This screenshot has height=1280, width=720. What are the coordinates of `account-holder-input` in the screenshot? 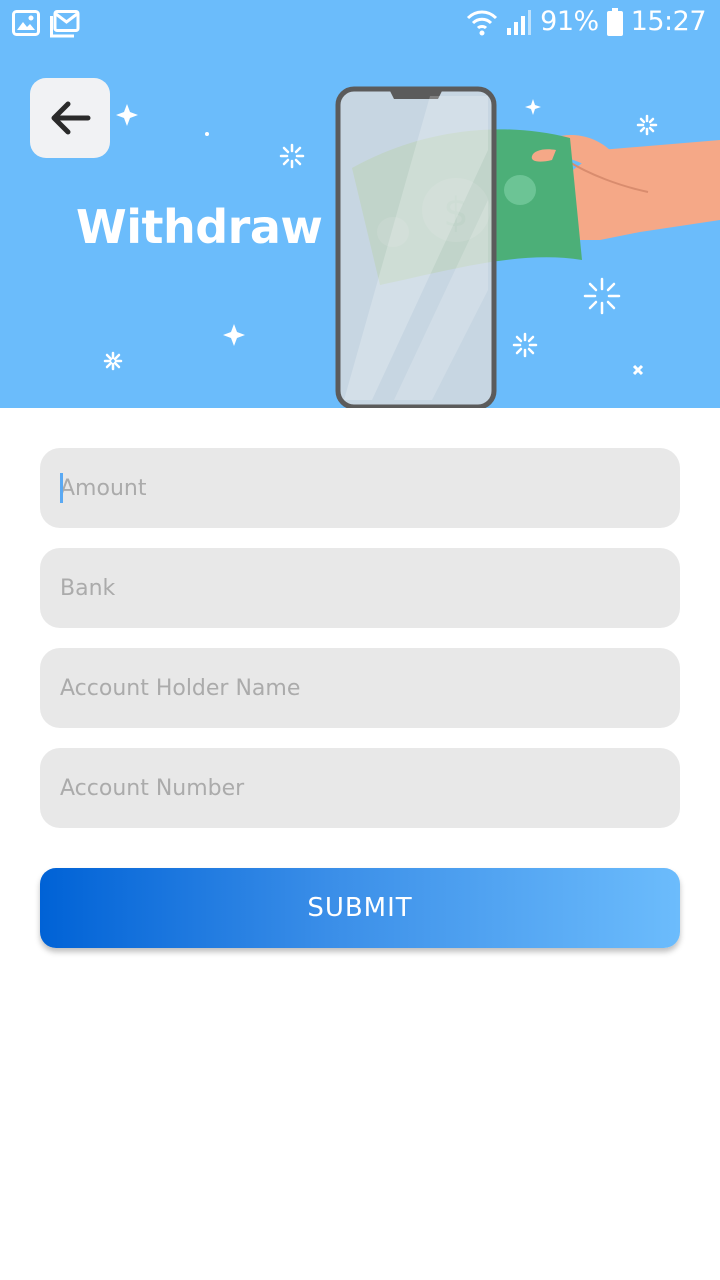 It's located at (360, 688).